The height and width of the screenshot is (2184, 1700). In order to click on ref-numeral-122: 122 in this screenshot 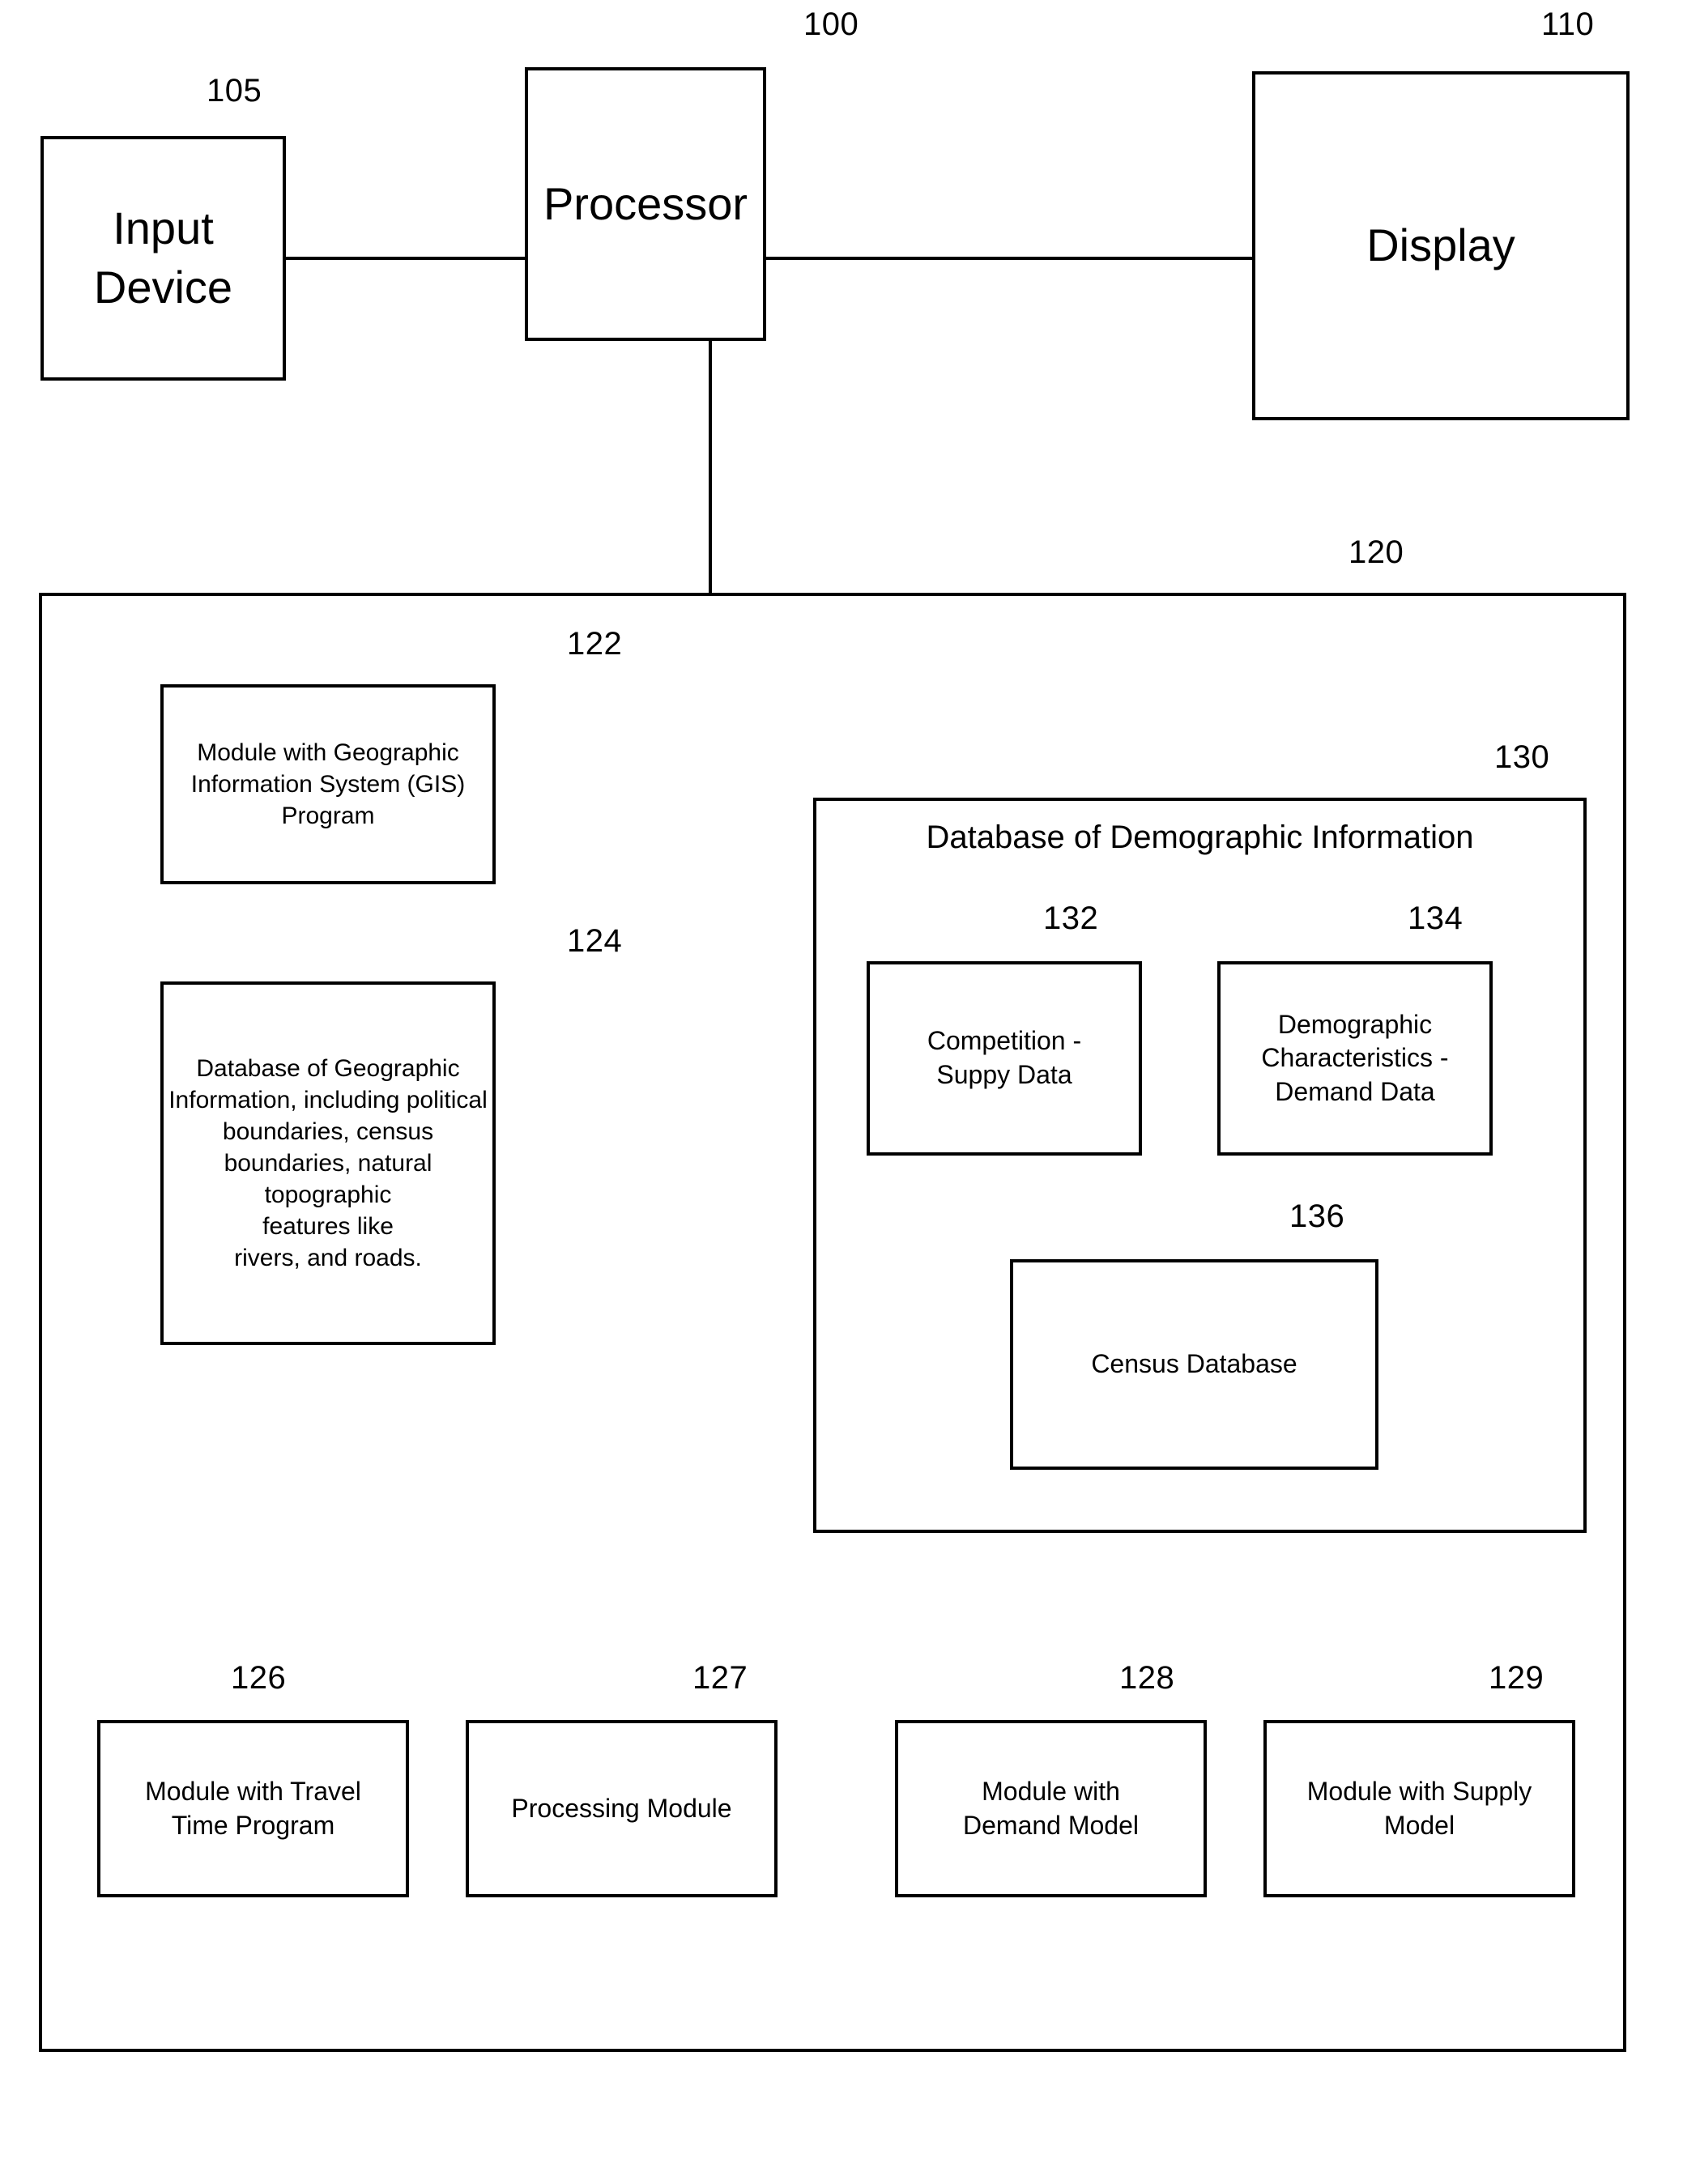, I will do `click(595, 644)`.